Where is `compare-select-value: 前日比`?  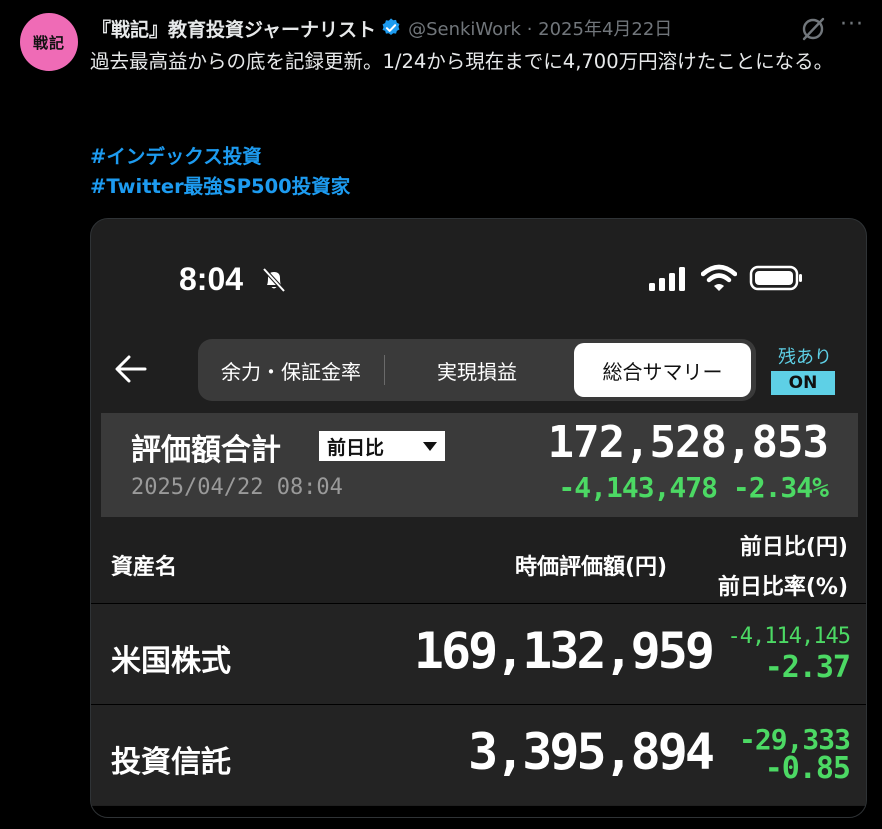
compare-select-value: 前日比 is located at coordinates (356, 447).